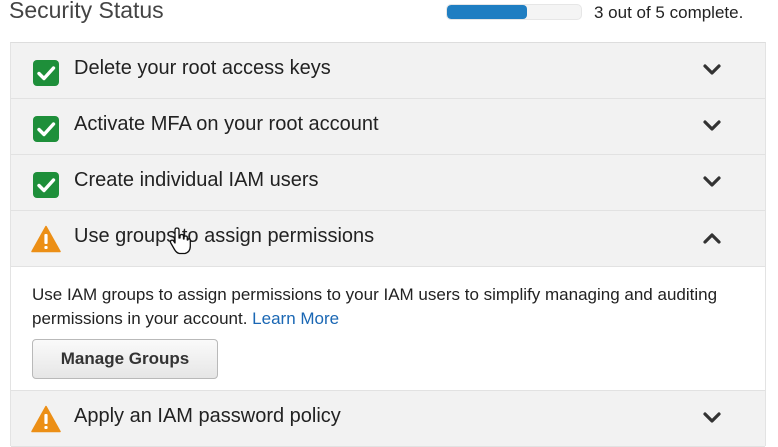 This screenshot has width=778, height=447. I want to click on progress-bar, so click(514, 12).